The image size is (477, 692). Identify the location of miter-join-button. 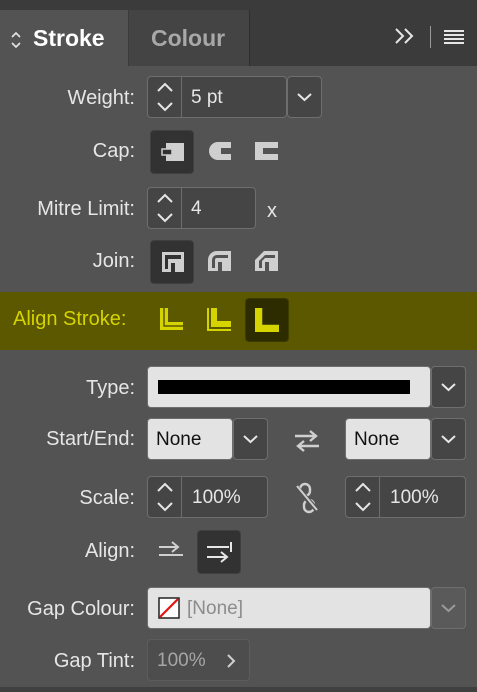
(172, 262).